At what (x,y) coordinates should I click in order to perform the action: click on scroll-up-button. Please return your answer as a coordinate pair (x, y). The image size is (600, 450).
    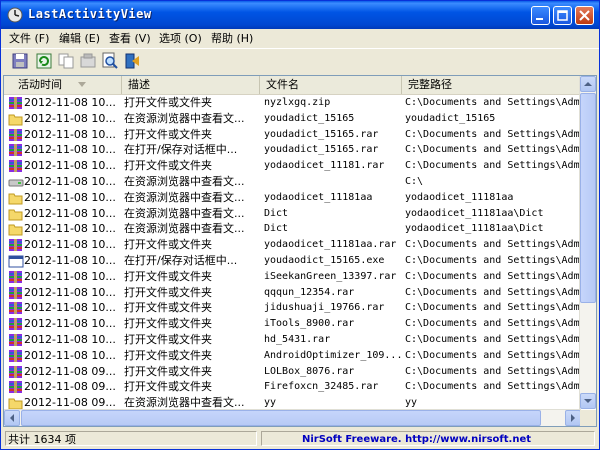
    Looking at the image, I should click on (588, 84).